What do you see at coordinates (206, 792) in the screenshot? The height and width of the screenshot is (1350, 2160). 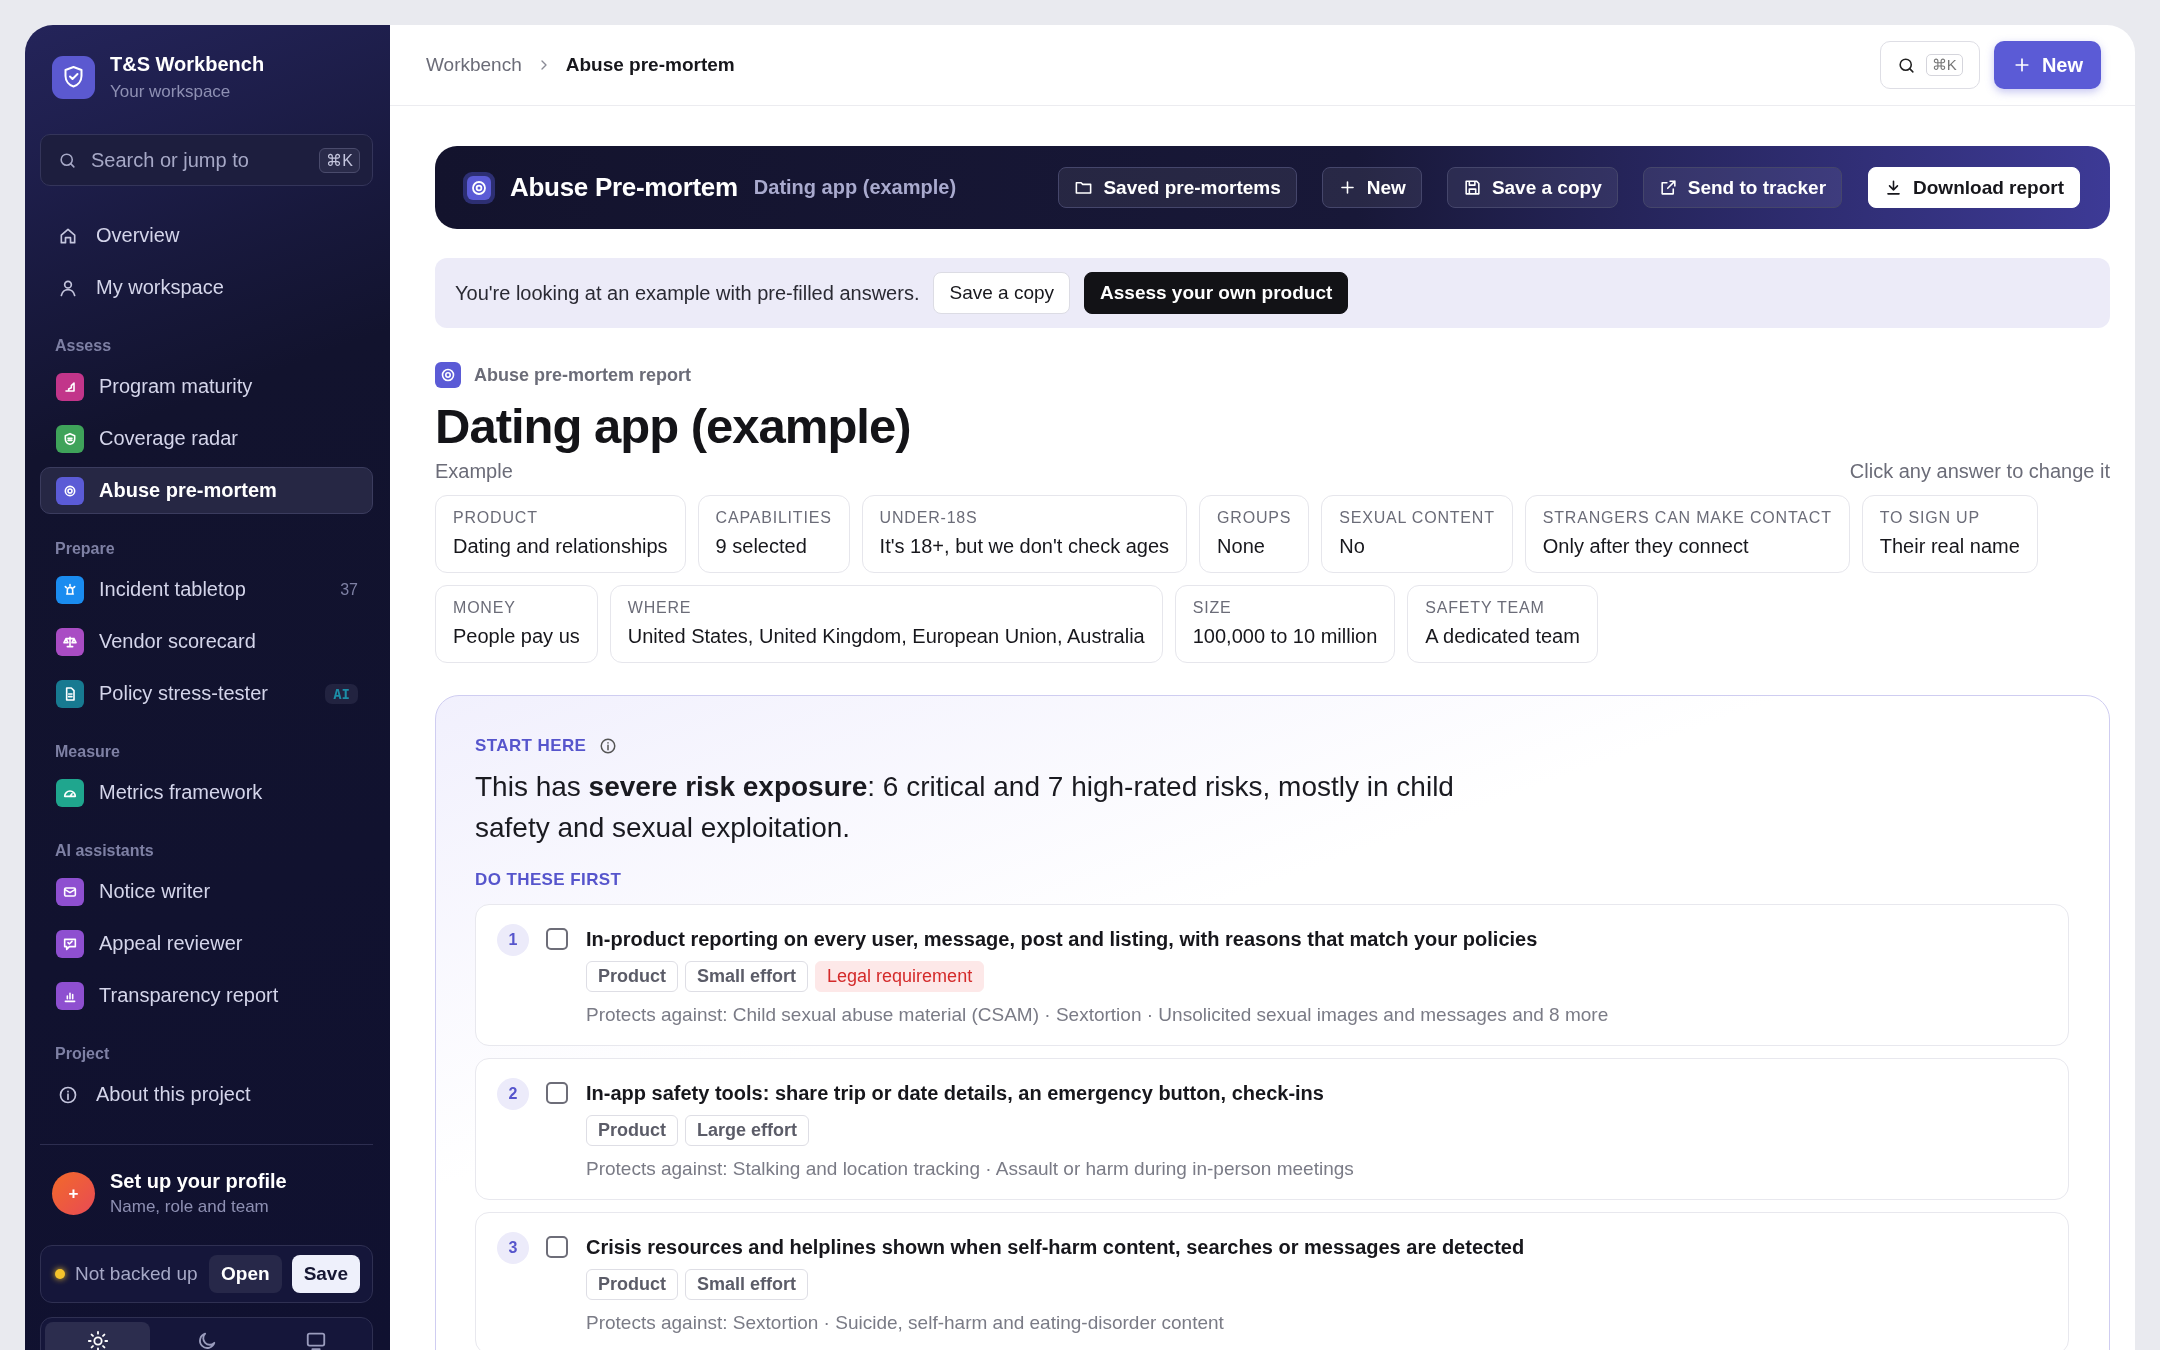 I see `sidebar-item: Metrics framework` at bounding box center [206, 792].